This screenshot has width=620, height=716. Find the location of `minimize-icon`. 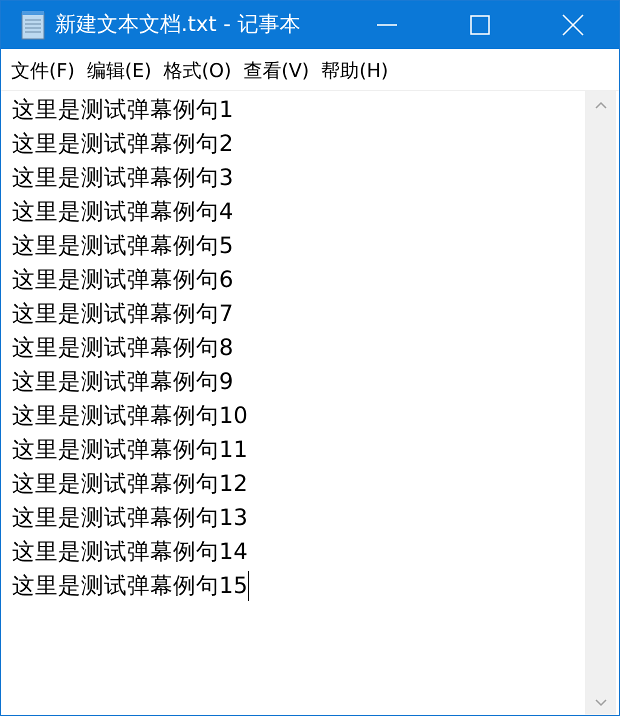

minimize-icon is located at coordinates (386, 25).